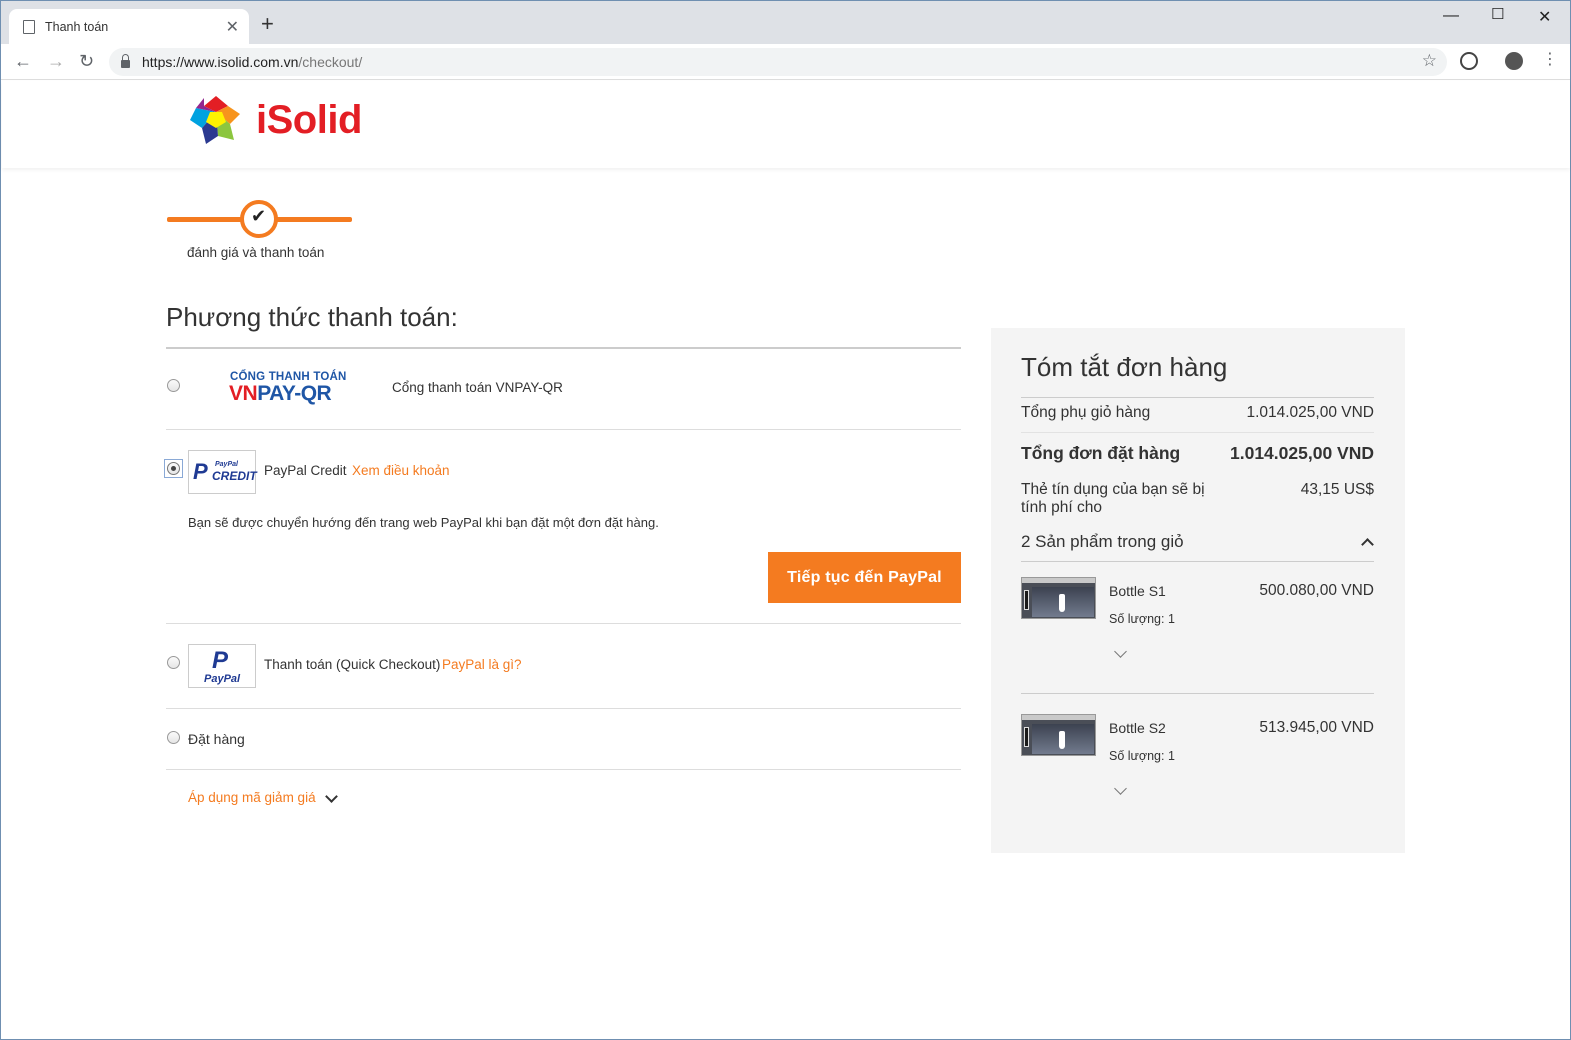 The height and width of the screenshot is (1040, 1571). Describe the element at coordinates (312, 317) in the screenshot. I see `payment-methods-title: Phương thức thanh toán:` at that location.